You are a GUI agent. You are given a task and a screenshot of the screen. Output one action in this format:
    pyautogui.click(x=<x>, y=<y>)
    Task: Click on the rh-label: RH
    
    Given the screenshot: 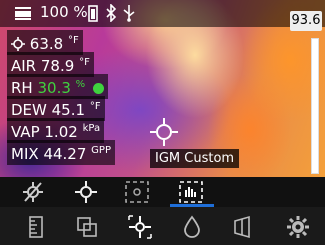 What is the action you would take?
    pyautogui.click(x=22, y=88)
    